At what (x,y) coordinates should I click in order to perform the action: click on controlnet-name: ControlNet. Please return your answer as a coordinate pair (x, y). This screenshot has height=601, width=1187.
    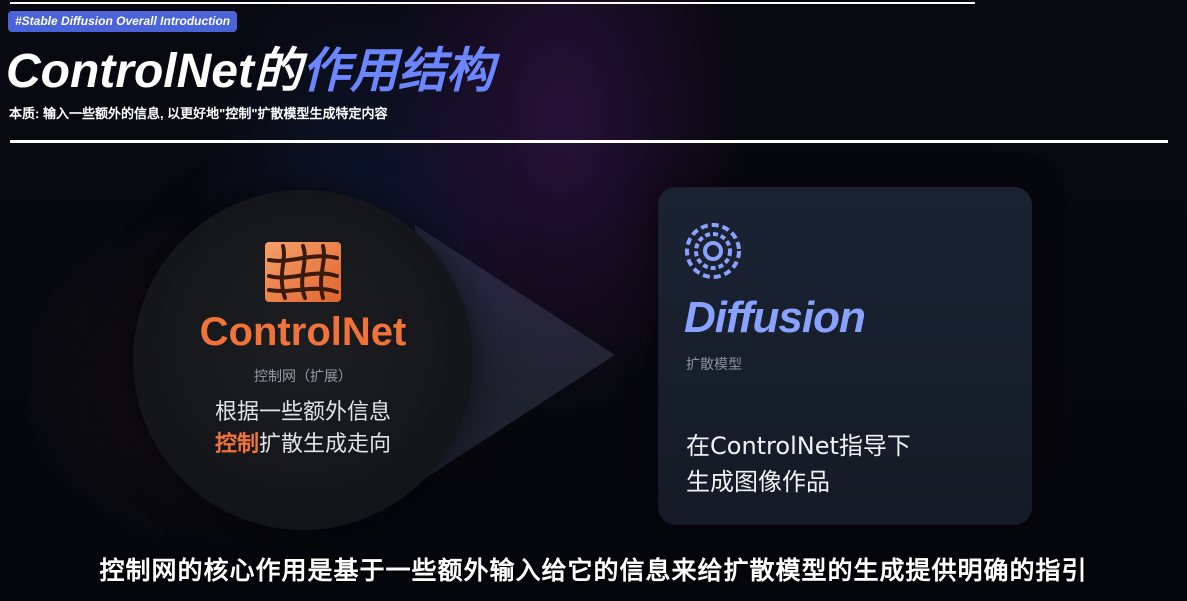
    Looking at the image, I should click on (303, 332).